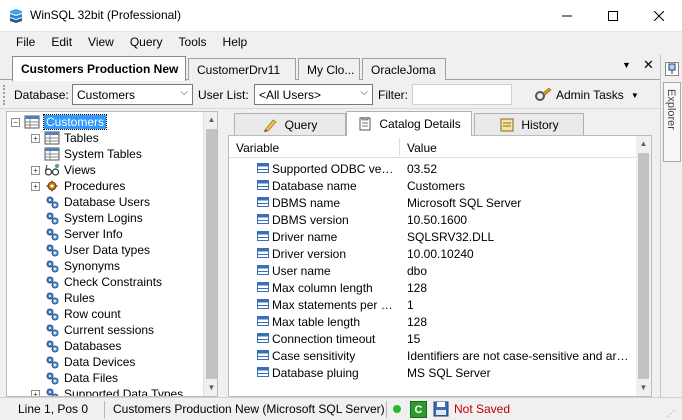 The image size is (682, 420). Describe the element at coordinates (65, 138) in the screenshot. I see `tree-item: + Tables` at that location.